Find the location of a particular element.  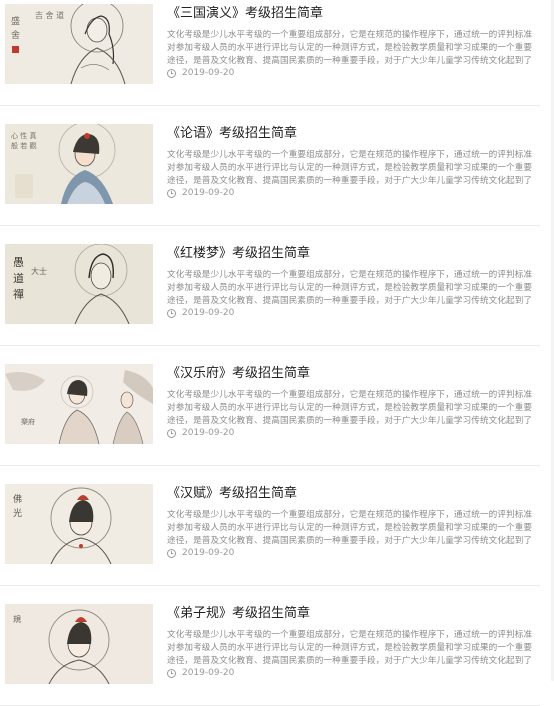

guanyin-painting-thumbnail: 樂府 is located at coordinates (79, 404).